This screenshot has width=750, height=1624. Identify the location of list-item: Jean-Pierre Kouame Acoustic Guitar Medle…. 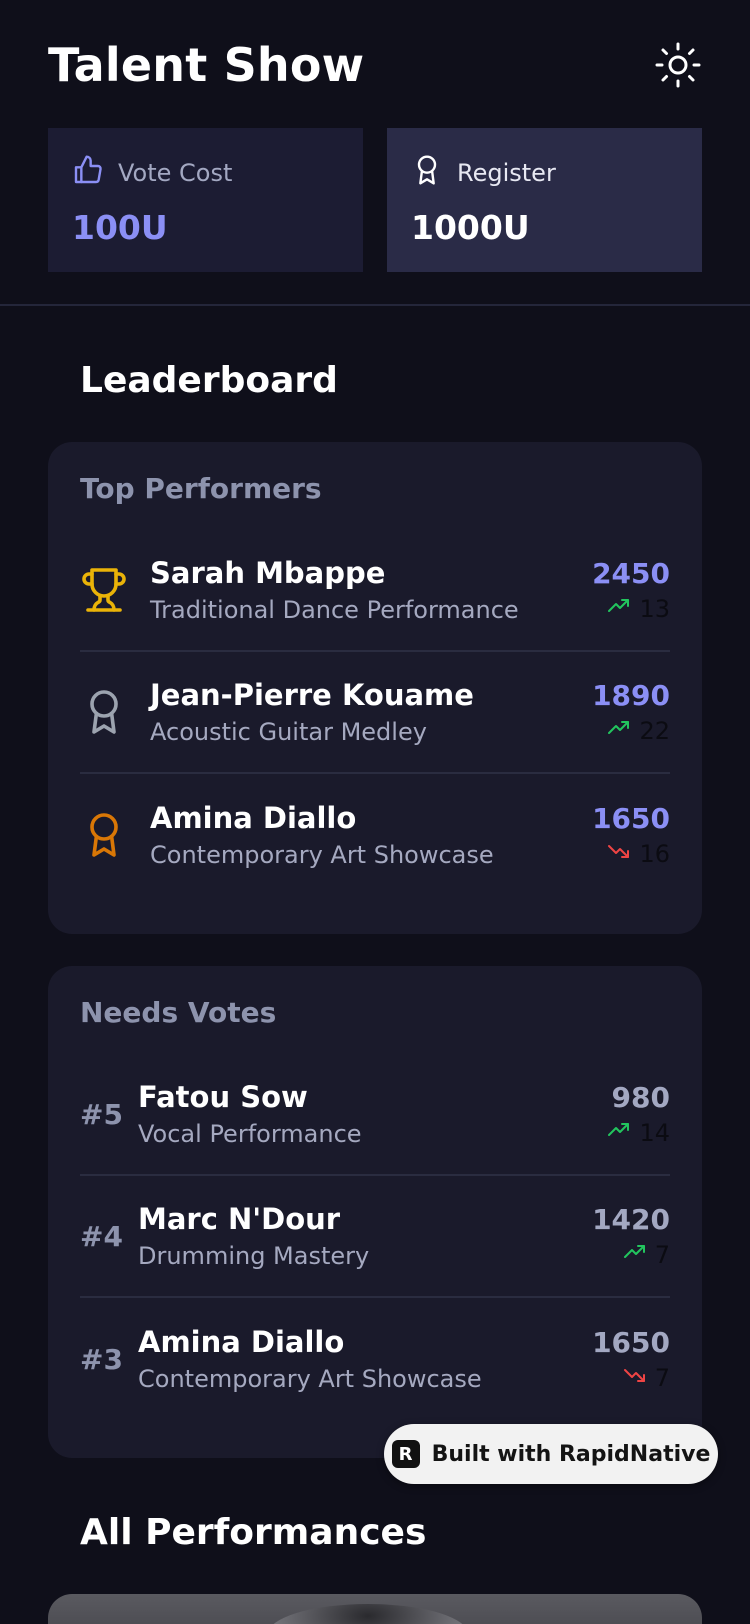
(375, 713).